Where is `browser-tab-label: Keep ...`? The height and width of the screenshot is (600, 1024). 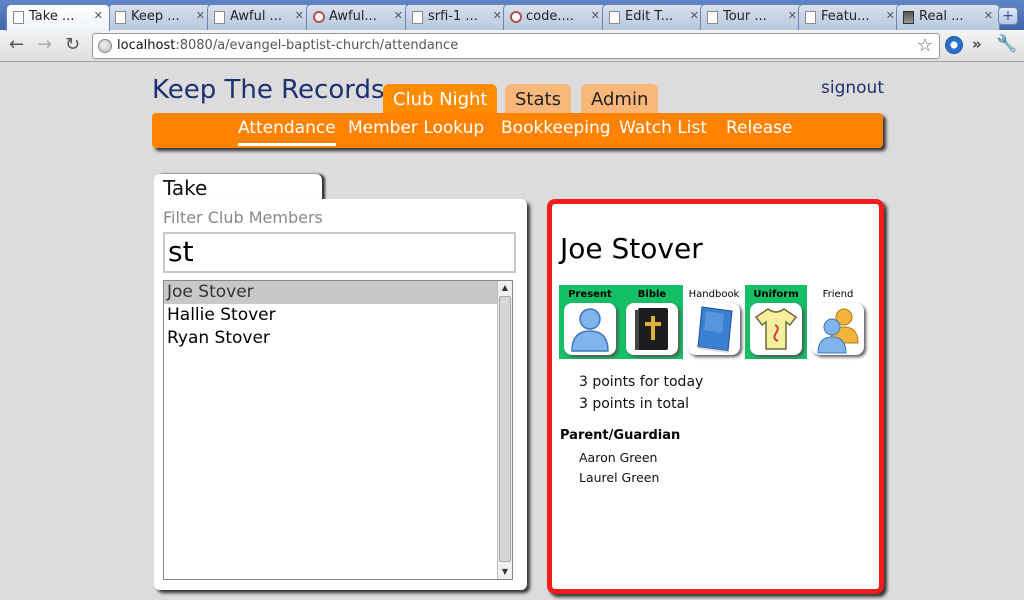
browser-tab-label: Keep ... is located at coordinates (155, 16).